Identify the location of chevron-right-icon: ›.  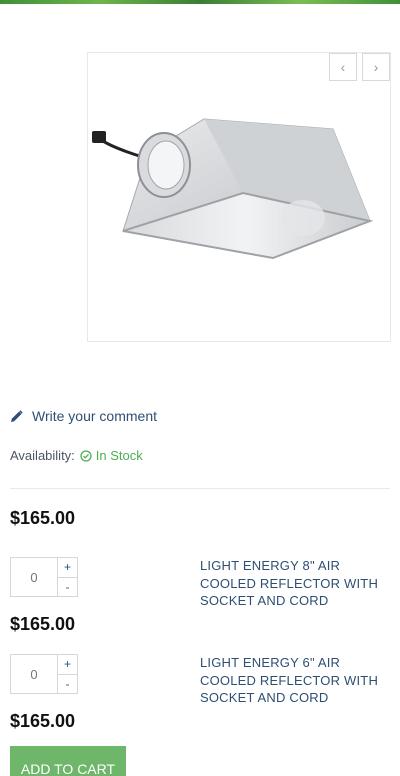
(376, 67).